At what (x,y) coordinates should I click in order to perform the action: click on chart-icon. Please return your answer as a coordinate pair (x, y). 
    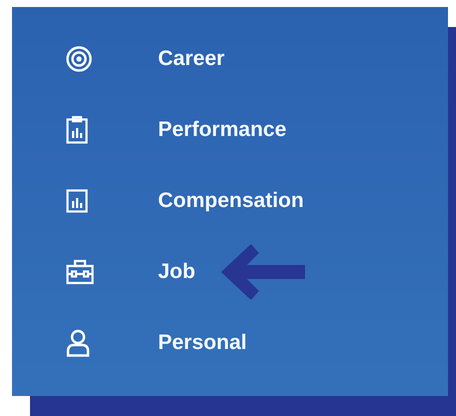
    Looking at the image, I should click on (77, 200).